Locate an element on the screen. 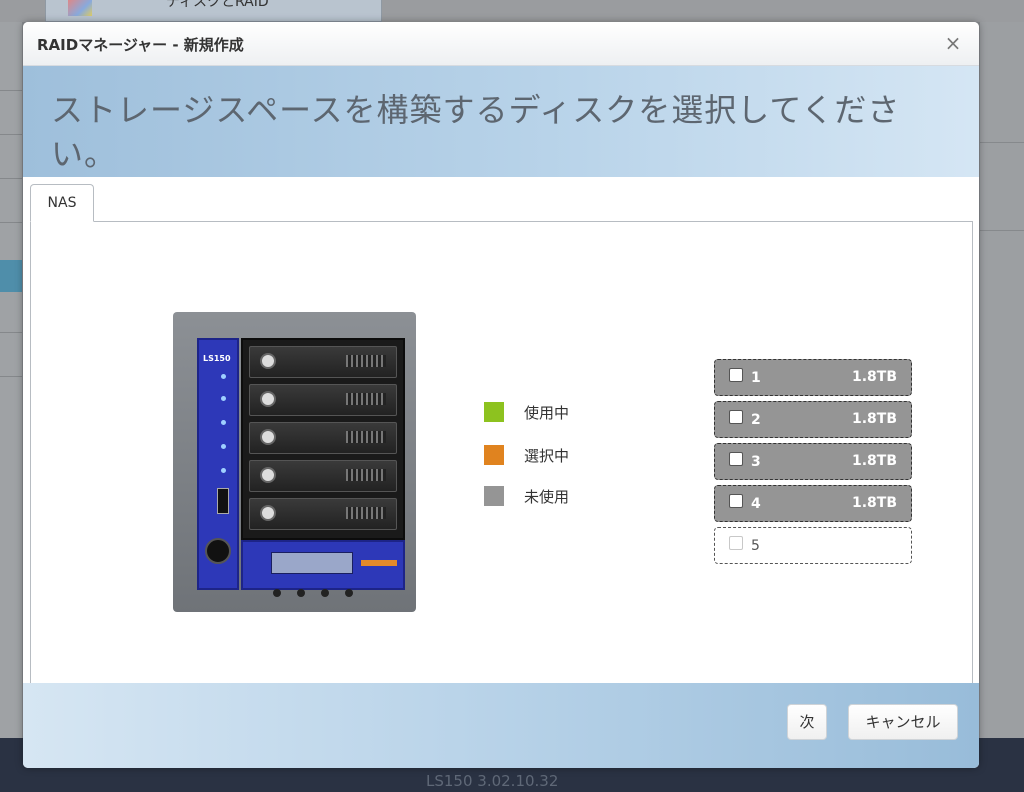  disk-slot-4: 4 1.8TB is located at coordinates (813, 503).